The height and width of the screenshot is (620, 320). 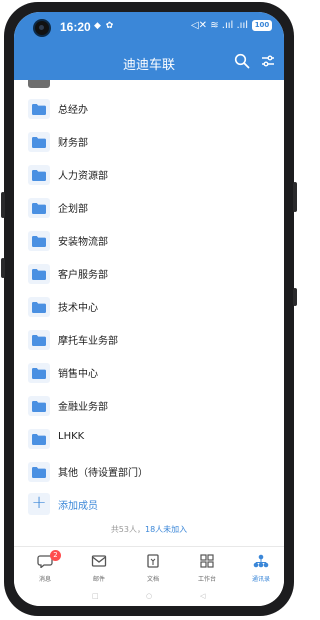 What do you see at coordinates (149, 141) in the screenshot?
I see `department-row: 财务部` at bounding box center [149, 141].